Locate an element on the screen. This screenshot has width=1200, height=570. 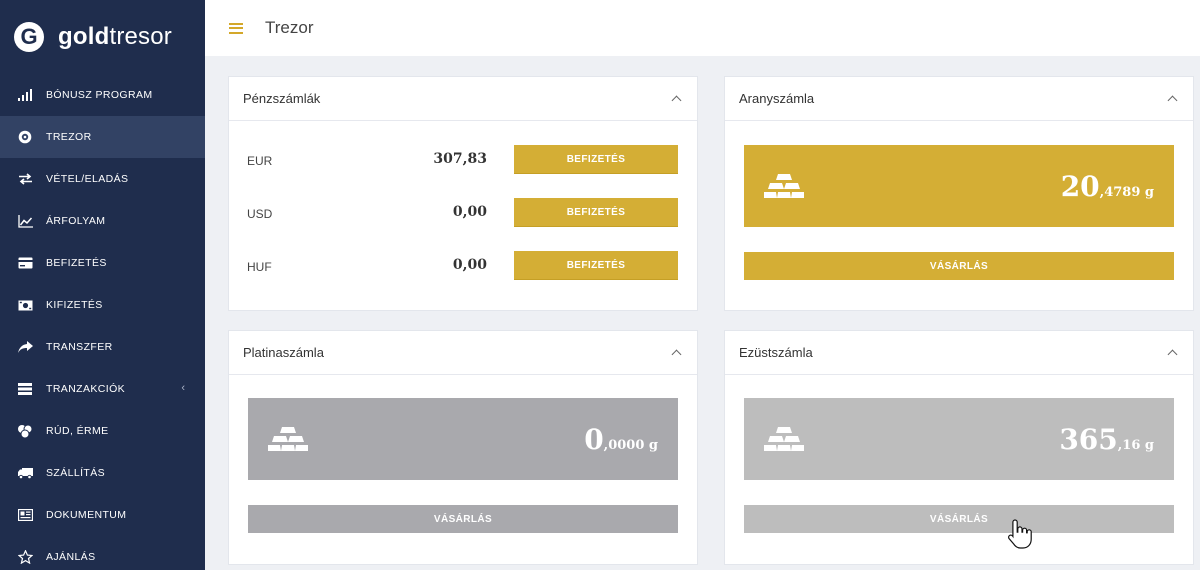
sidebar-item-label: TRANSZFER is located at coordinates (79, 347).